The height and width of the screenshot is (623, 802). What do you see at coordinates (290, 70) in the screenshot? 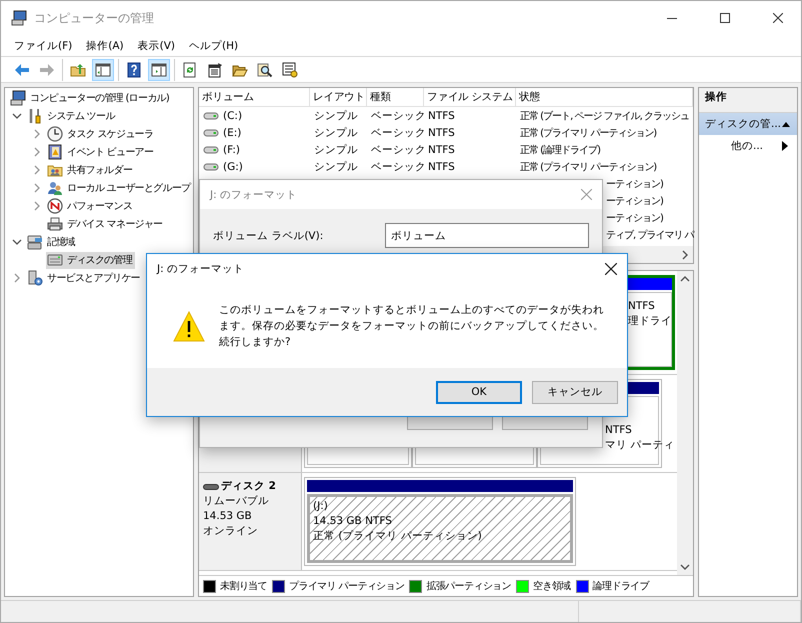
I see `settings-icon` at bounding box center [290, 70].